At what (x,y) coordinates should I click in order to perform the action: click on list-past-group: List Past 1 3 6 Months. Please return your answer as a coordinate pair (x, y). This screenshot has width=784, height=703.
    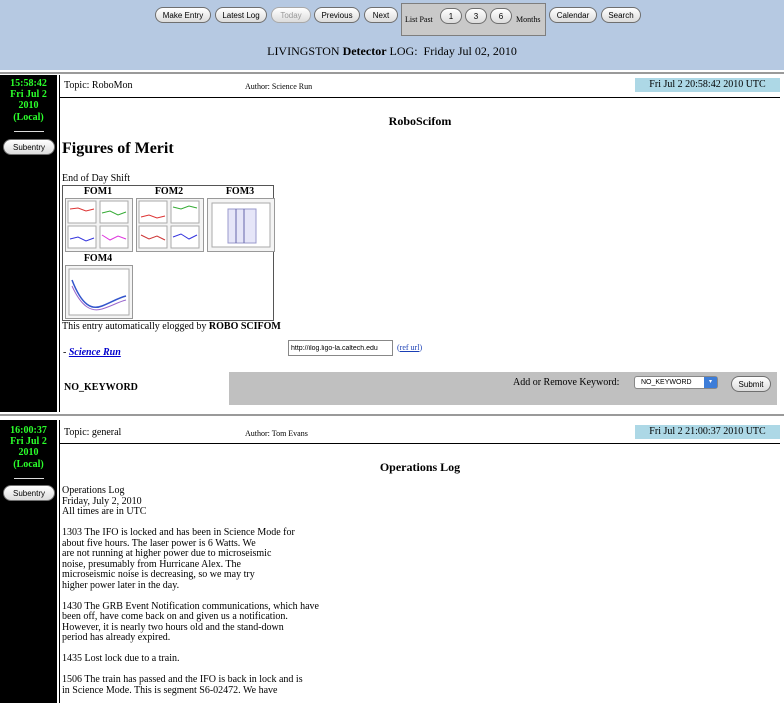
    Looking at the image, I should click on (473, 19).